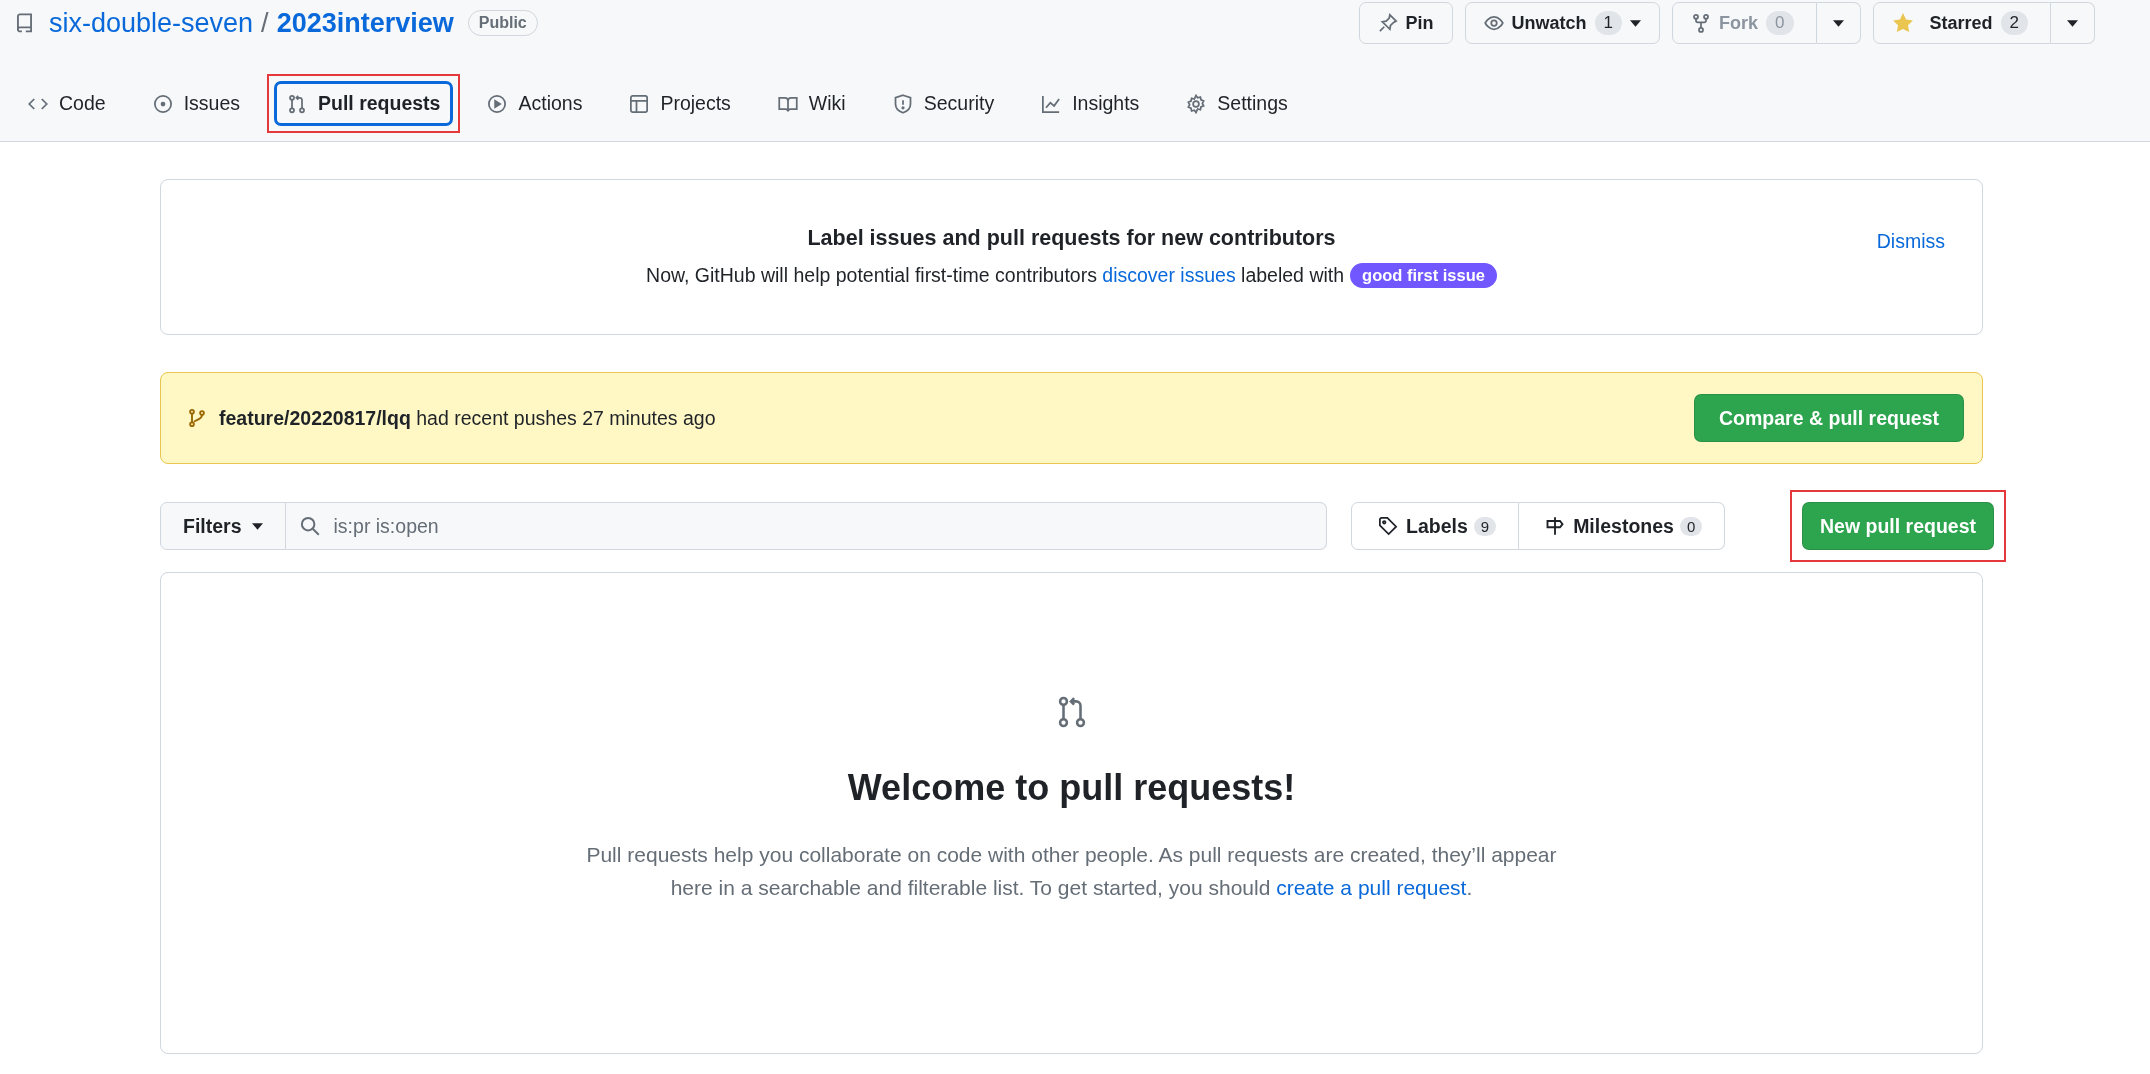 The width and height of the screenshot is (2150, 1074). Describe the element at coordinates (1051, 103) in the screenshot. I see `graph-icon` at that location.